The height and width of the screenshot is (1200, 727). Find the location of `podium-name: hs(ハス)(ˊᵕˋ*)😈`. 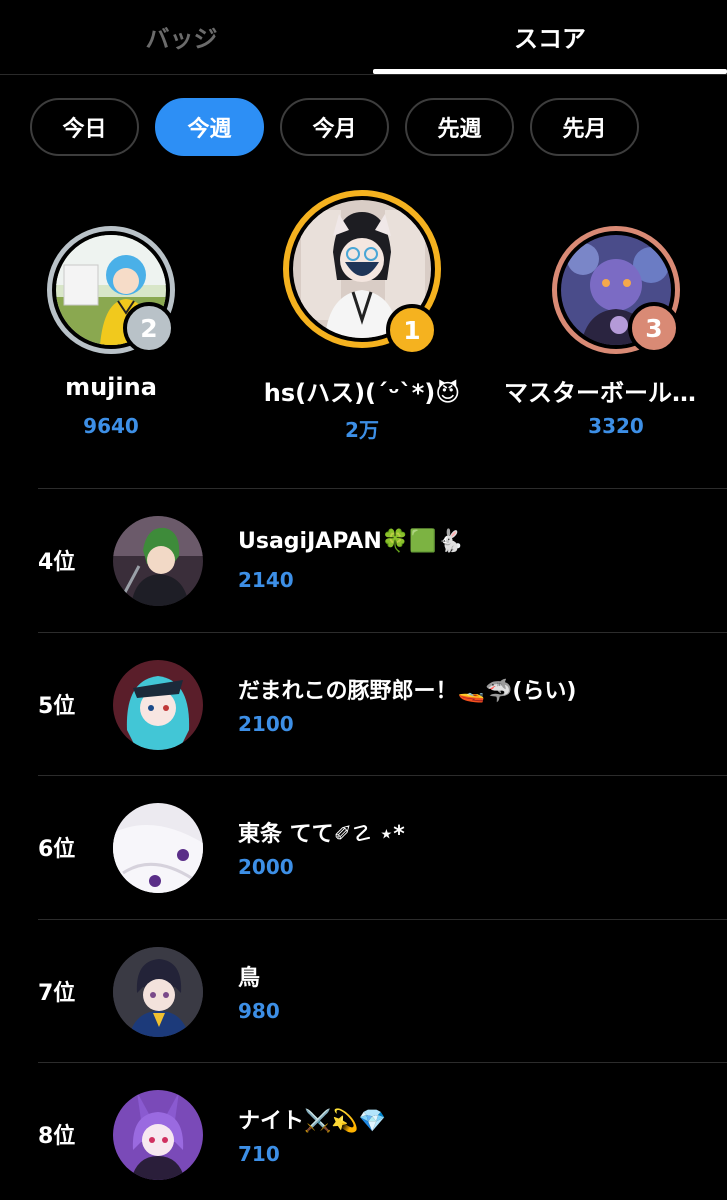

podium-name: hs(ハス)(ˊᵕˋ*)😈 is located at coordinates (362, 393).